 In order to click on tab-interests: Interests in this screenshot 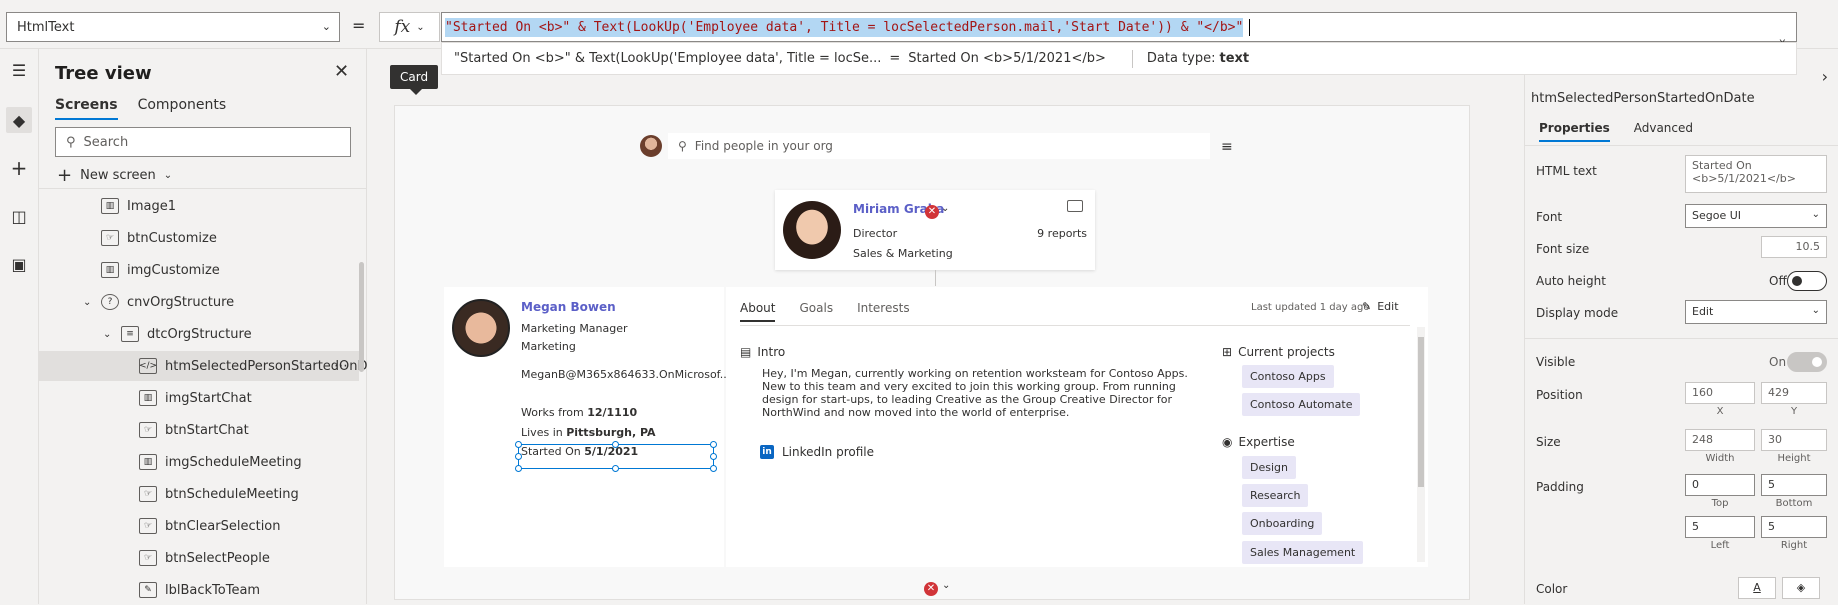, I will do `click(883, 311)`.